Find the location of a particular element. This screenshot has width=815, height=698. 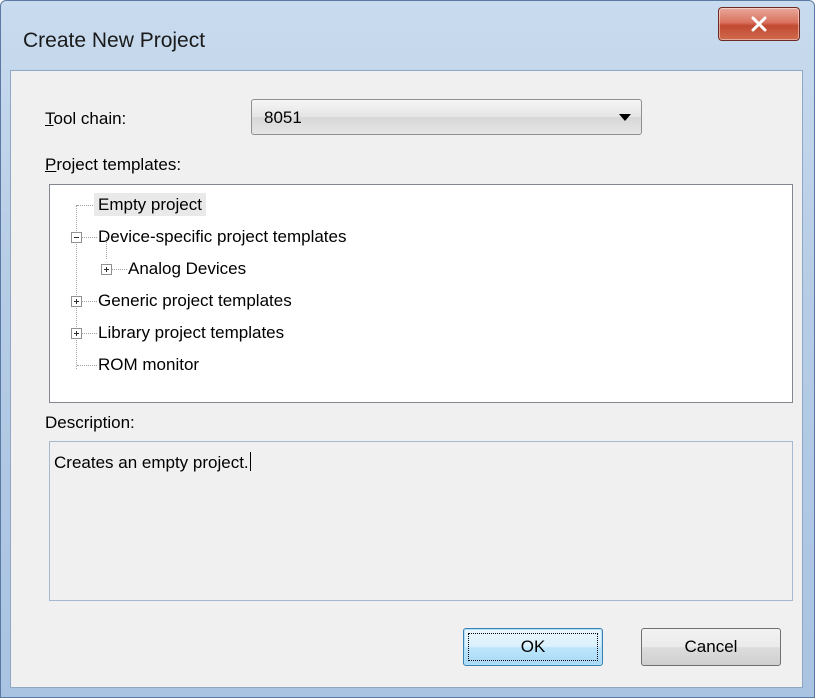

window-title: Create New Project is located at coordinates (114, 40).